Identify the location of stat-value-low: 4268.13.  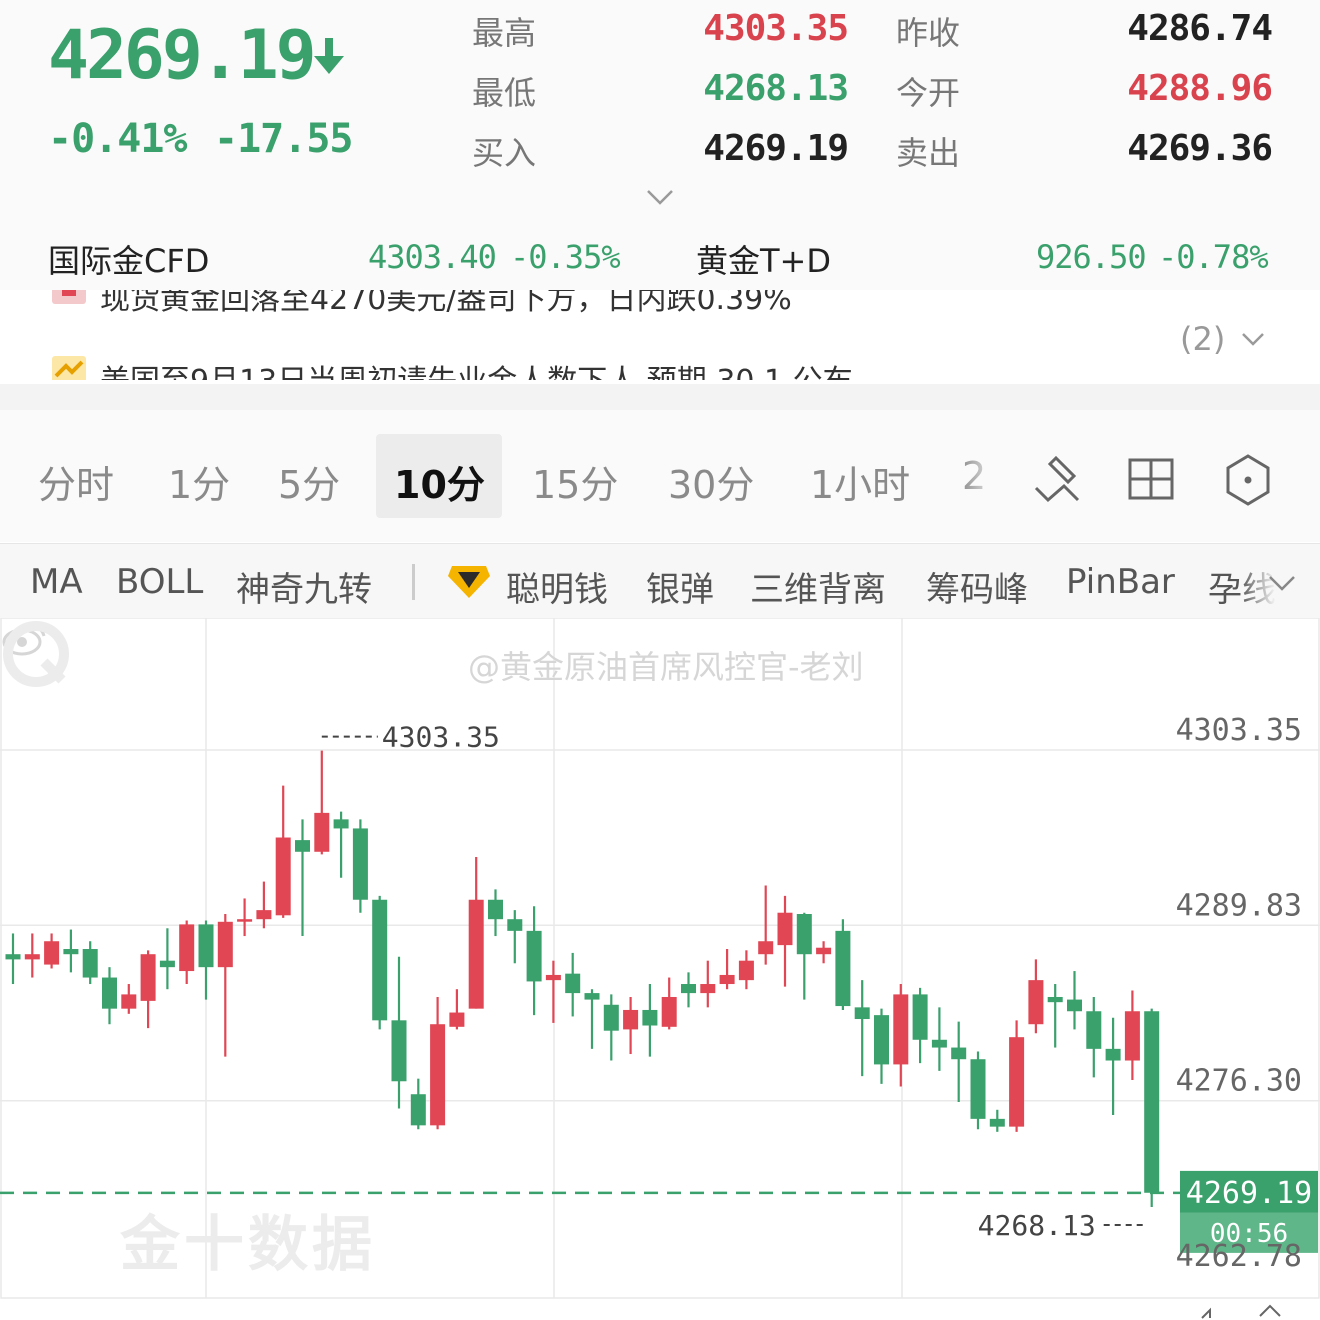
(776, 88).